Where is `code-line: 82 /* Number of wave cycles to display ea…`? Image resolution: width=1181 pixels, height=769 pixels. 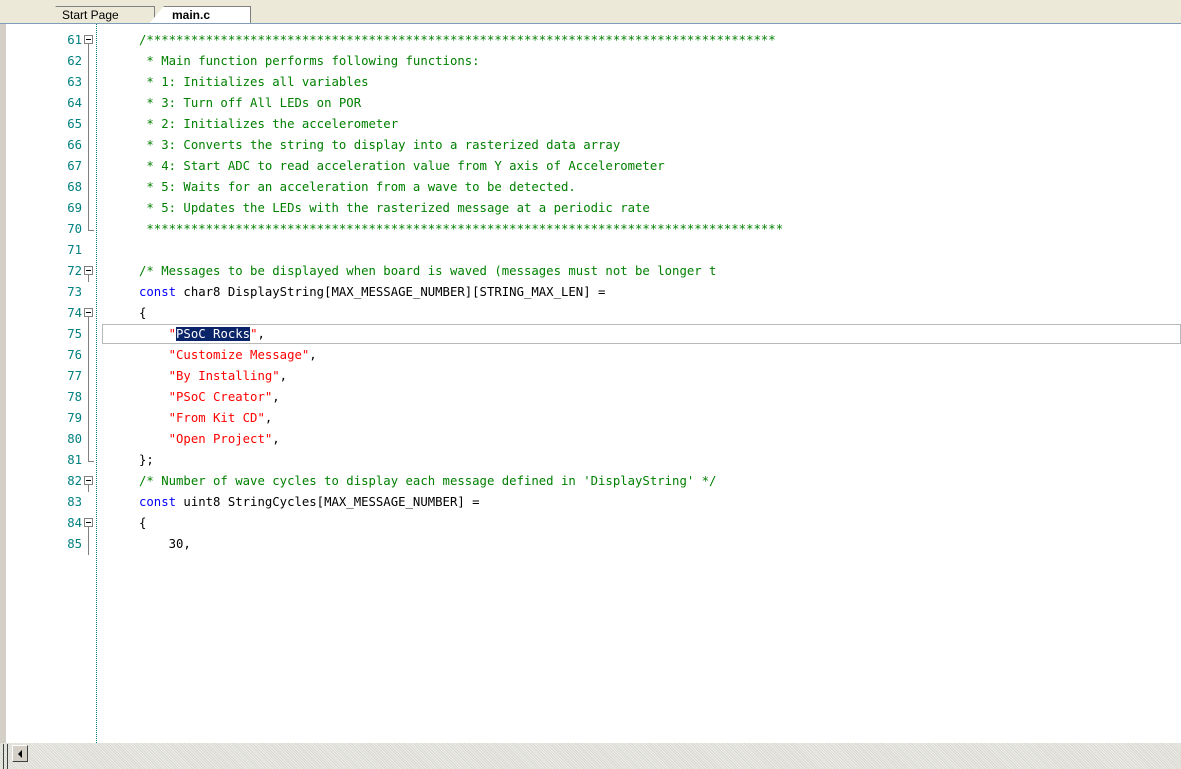 code-line: 82 /* Number of wave cycles to display ea… is located at coordinates (593, 481).